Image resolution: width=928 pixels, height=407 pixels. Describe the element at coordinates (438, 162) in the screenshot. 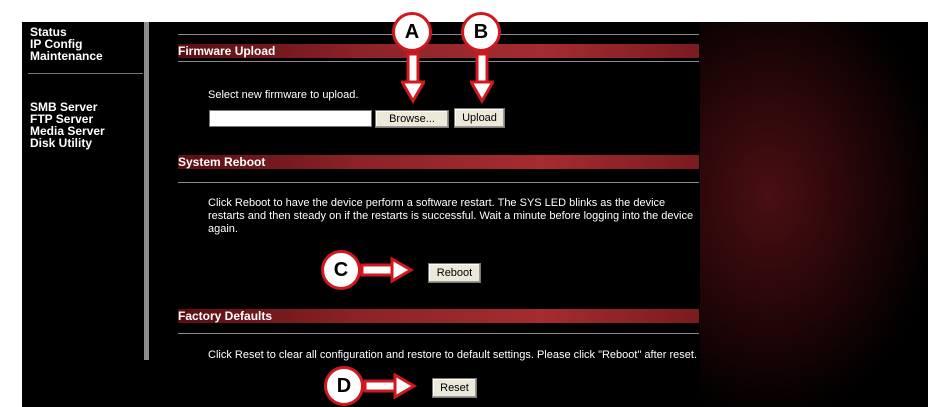

I see `section-header-reboot: System Reboot` at that location.